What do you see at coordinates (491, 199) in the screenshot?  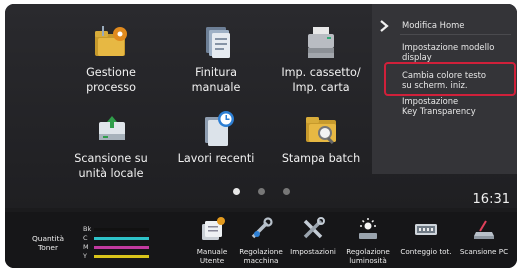 I see `clock: 16:31` at bounding box center [491, 199].